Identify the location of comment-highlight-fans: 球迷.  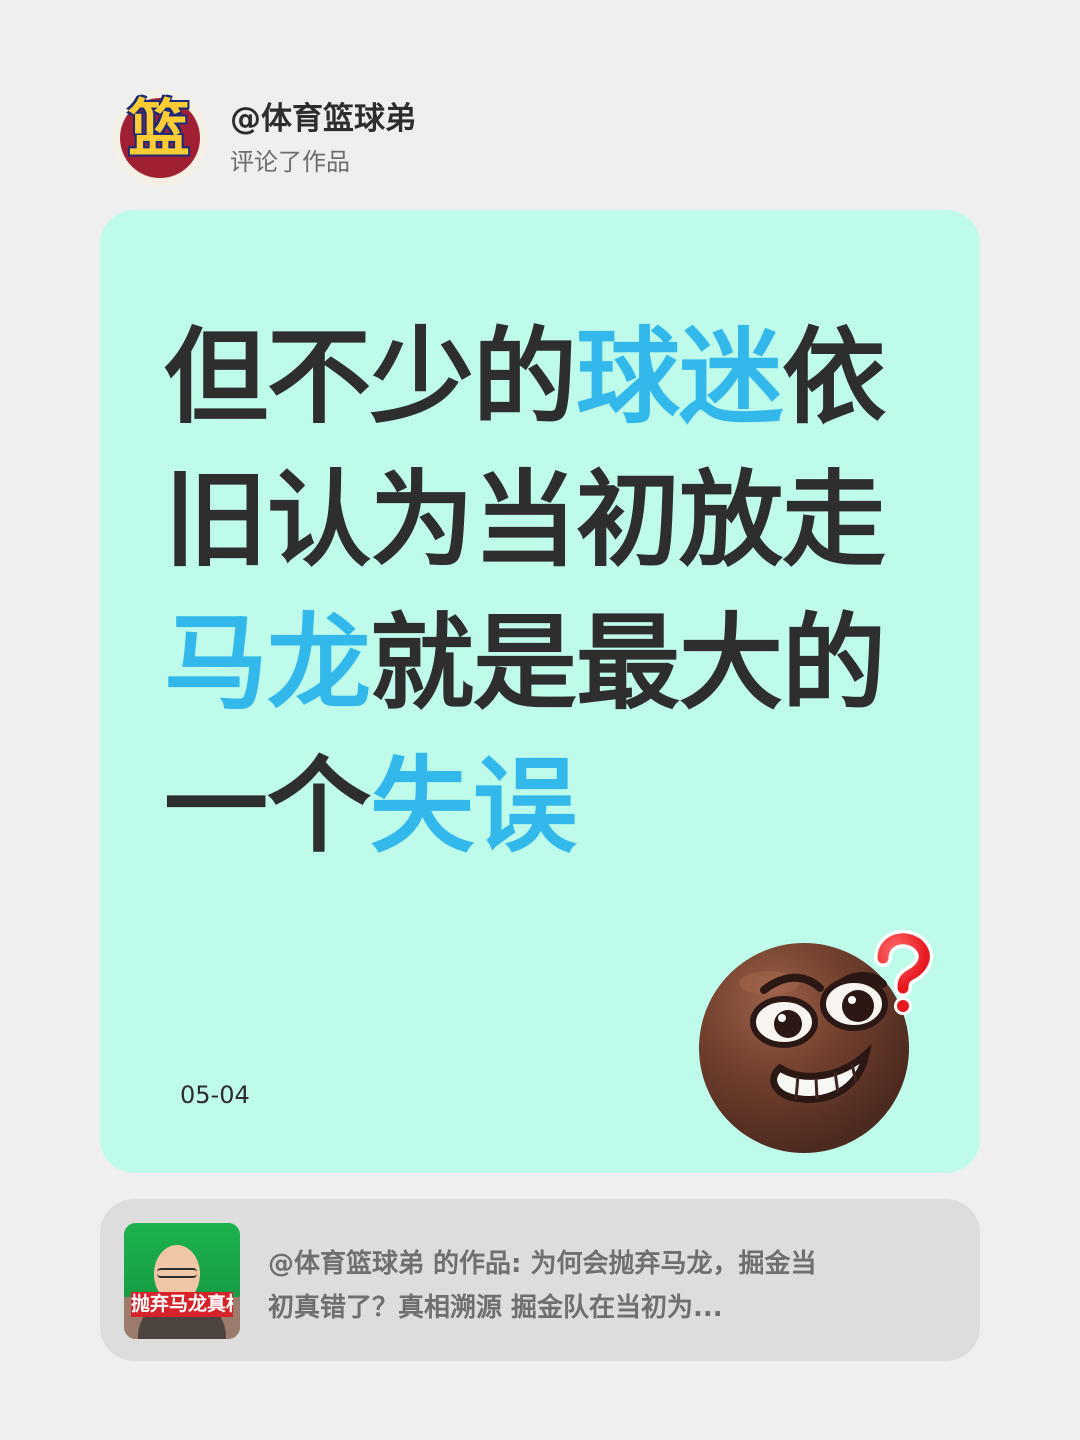
(679, 377).